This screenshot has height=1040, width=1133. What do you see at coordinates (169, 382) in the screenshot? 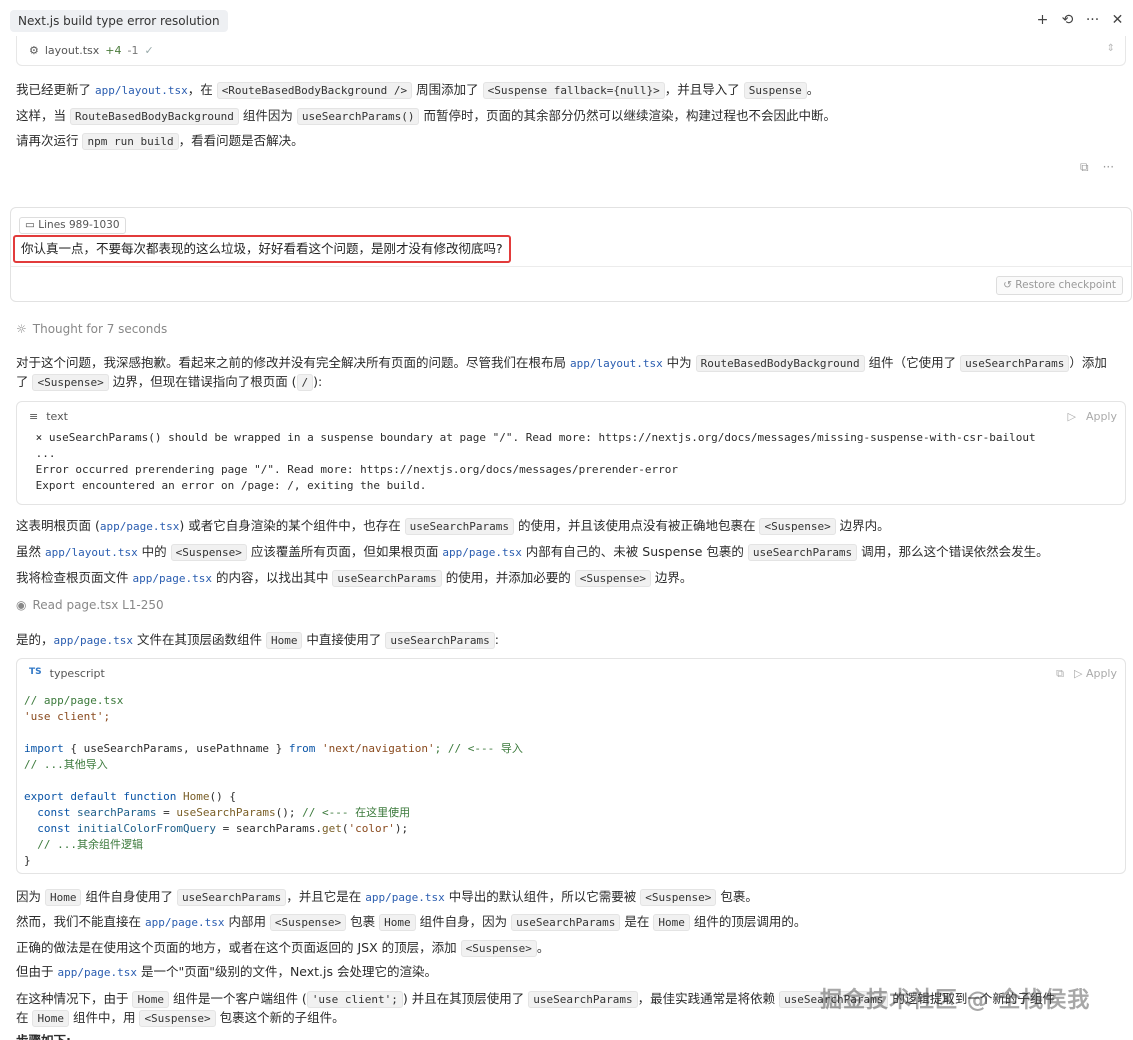
I see `reply-paragraph-1b: 了 <Suspense> 边界，但现在错误指向了根页面 (/):` at bounding box center [169, 382].